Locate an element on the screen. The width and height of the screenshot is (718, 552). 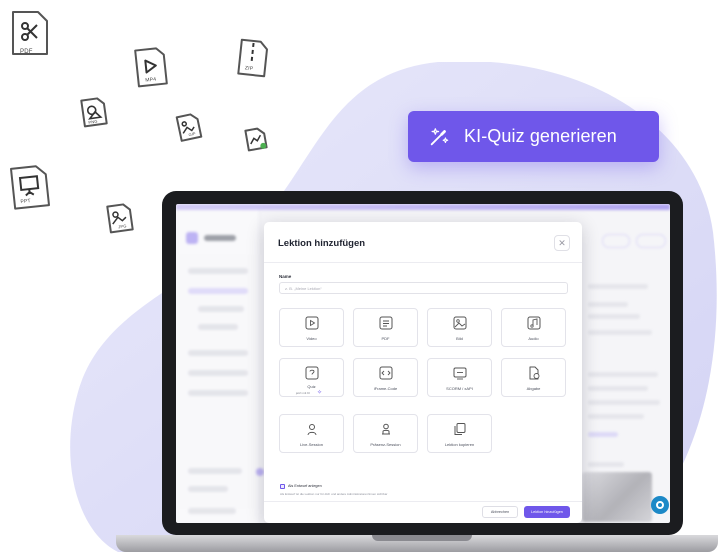
pdf-file-label: PDF is located at coordinates (26, 52).